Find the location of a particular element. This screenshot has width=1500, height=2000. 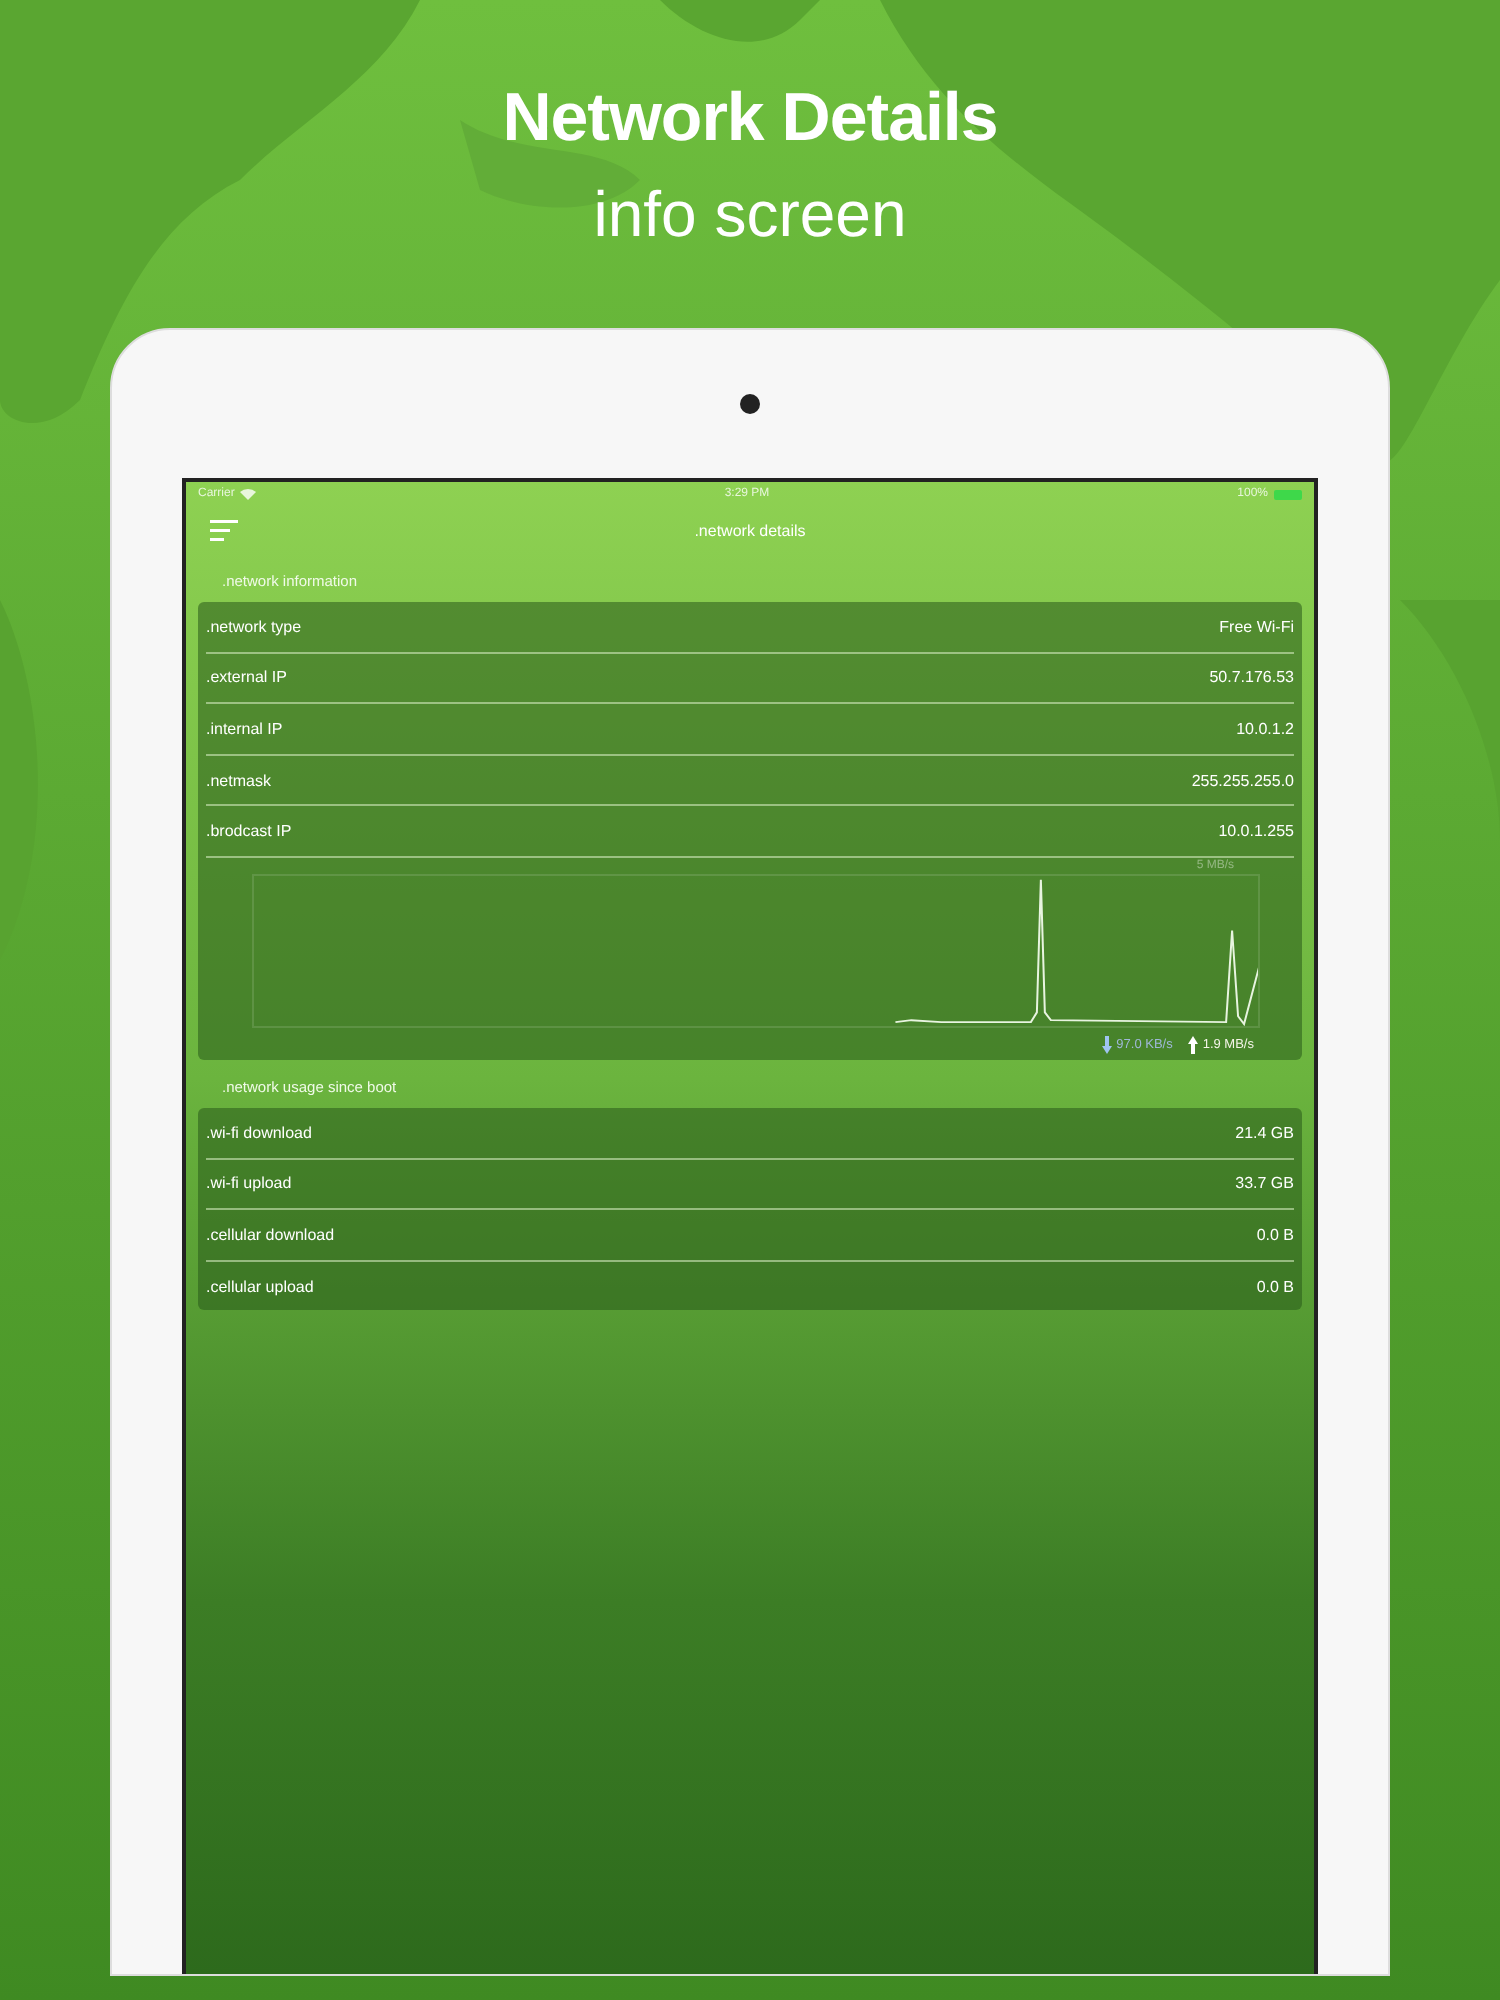

row-label: .external IP is located at coordinates (246, 677).